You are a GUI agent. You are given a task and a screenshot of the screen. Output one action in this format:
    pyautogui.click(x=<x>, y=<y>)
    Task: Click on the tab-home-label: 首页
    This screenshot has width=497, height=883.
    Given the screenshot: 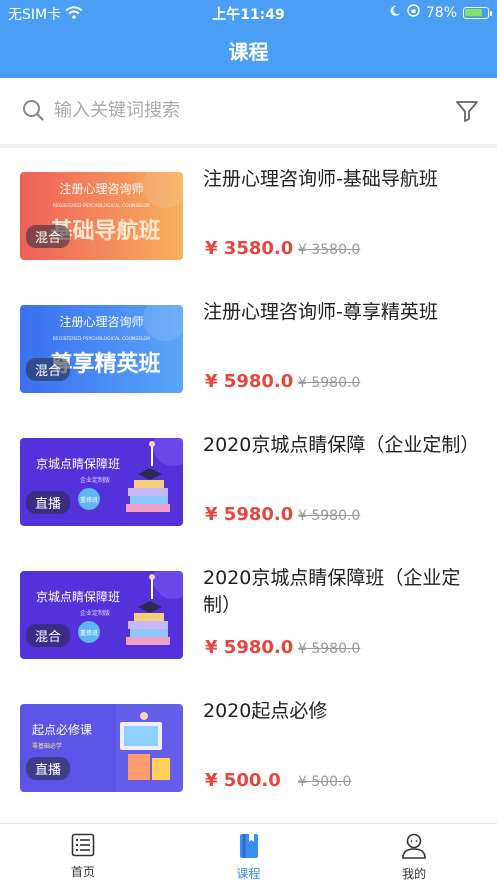 What is the action you would take?
    pyautogui.click(x=82, y=872)
    